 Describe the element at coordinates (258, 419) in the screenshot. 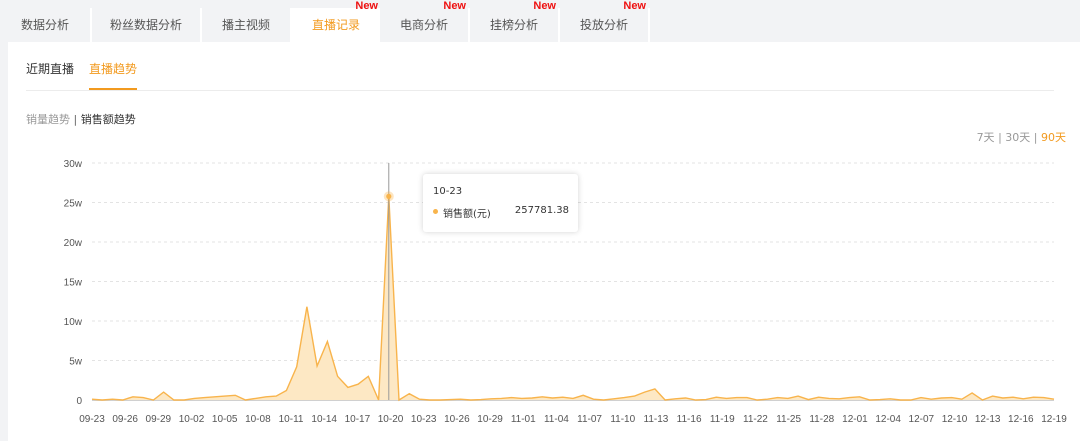

I see `x-tick-label: 10-08` at that location.